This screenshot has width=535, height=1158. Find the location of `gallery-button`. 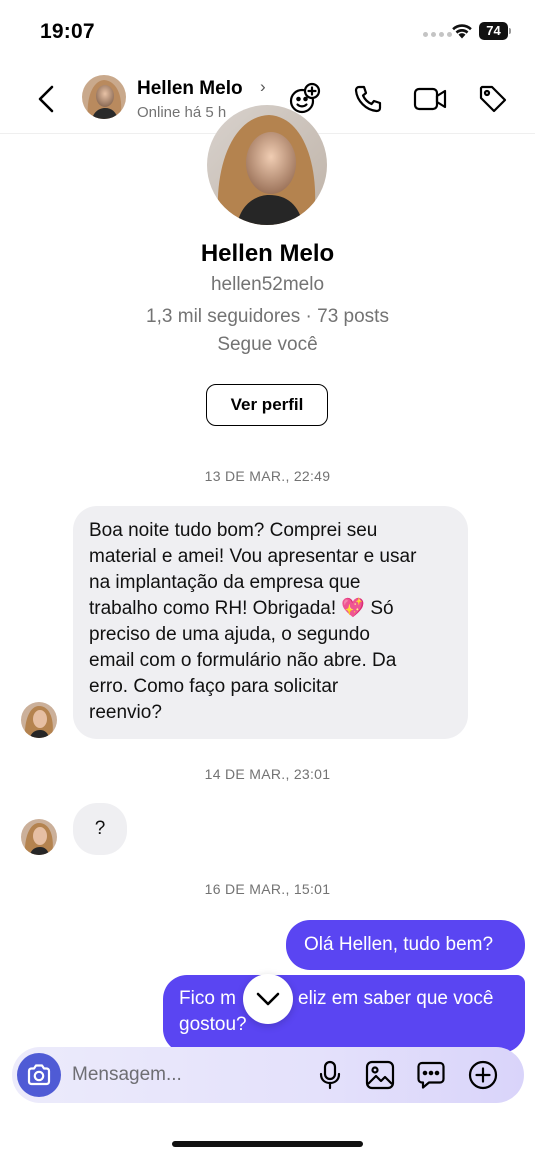

gallery-button is located at coordinates (380, 1075).